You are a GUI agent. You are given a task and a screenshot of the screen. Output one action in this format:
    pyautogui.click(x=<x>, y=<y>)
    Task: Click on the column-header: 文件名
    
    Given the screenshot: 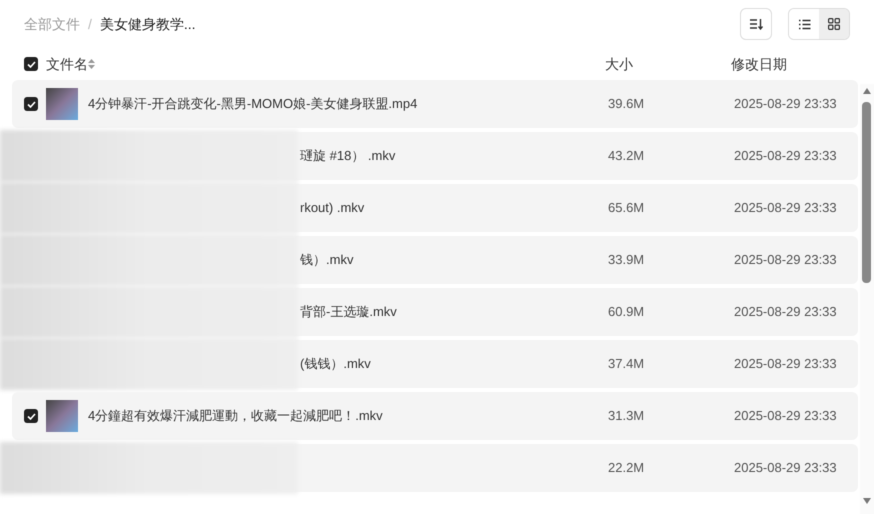 What is the action you would take?
    pyautogui.click(x=67, y=64)
    